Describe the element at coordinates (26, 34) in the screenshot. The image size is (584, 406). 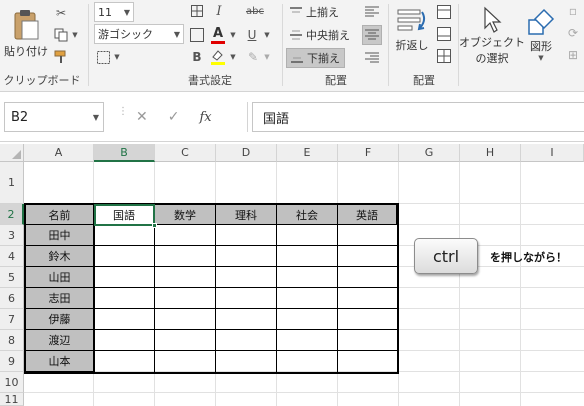
I see `paste-button: 貼り付け` at that location.